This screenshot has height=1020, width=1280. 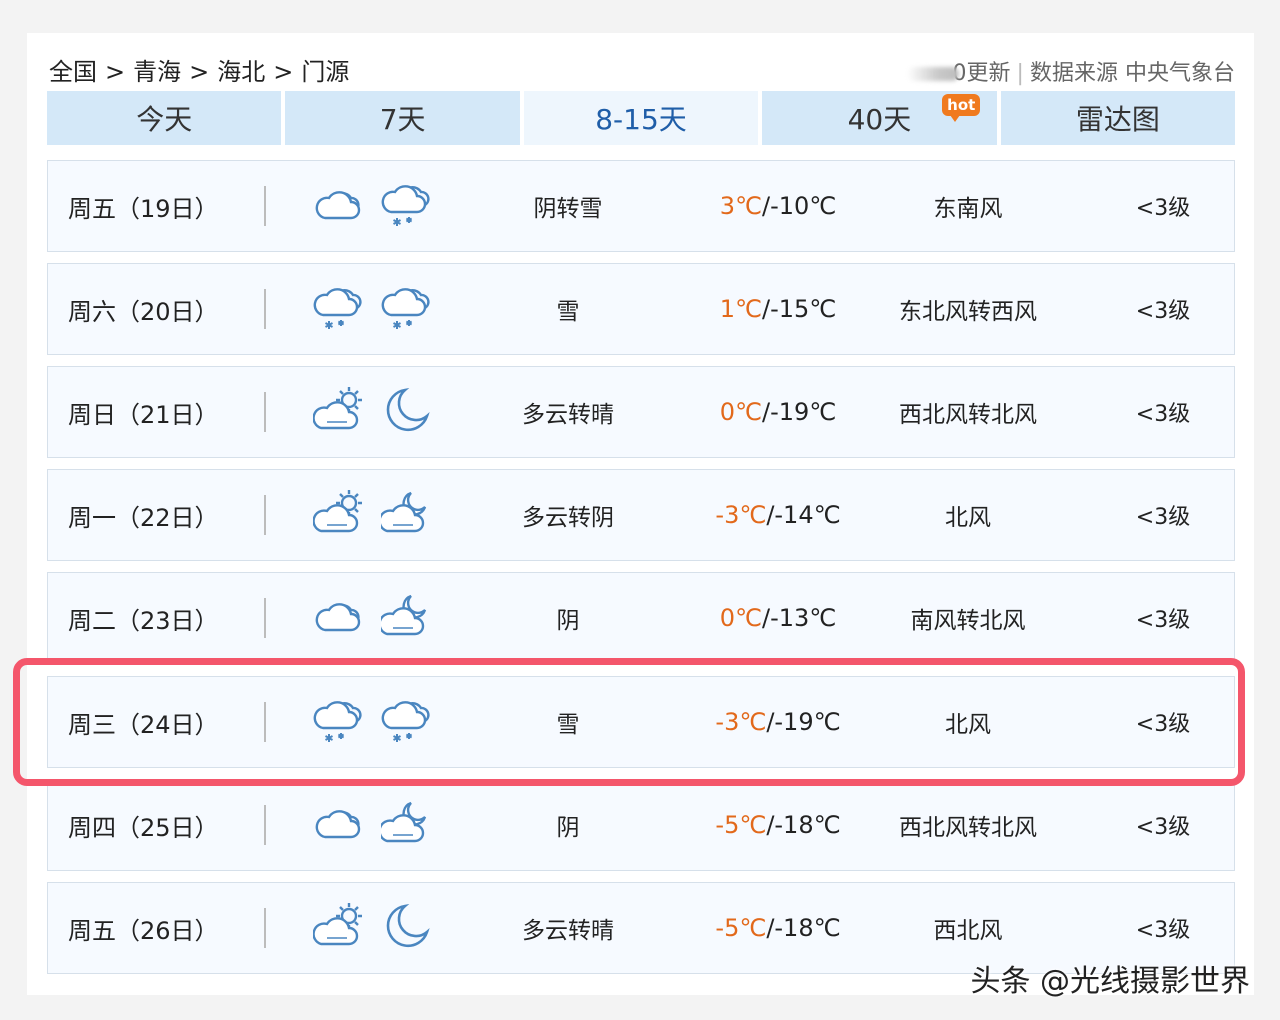 I want to click on weather-condition: 多云转阴, so click(x=568, y=518).